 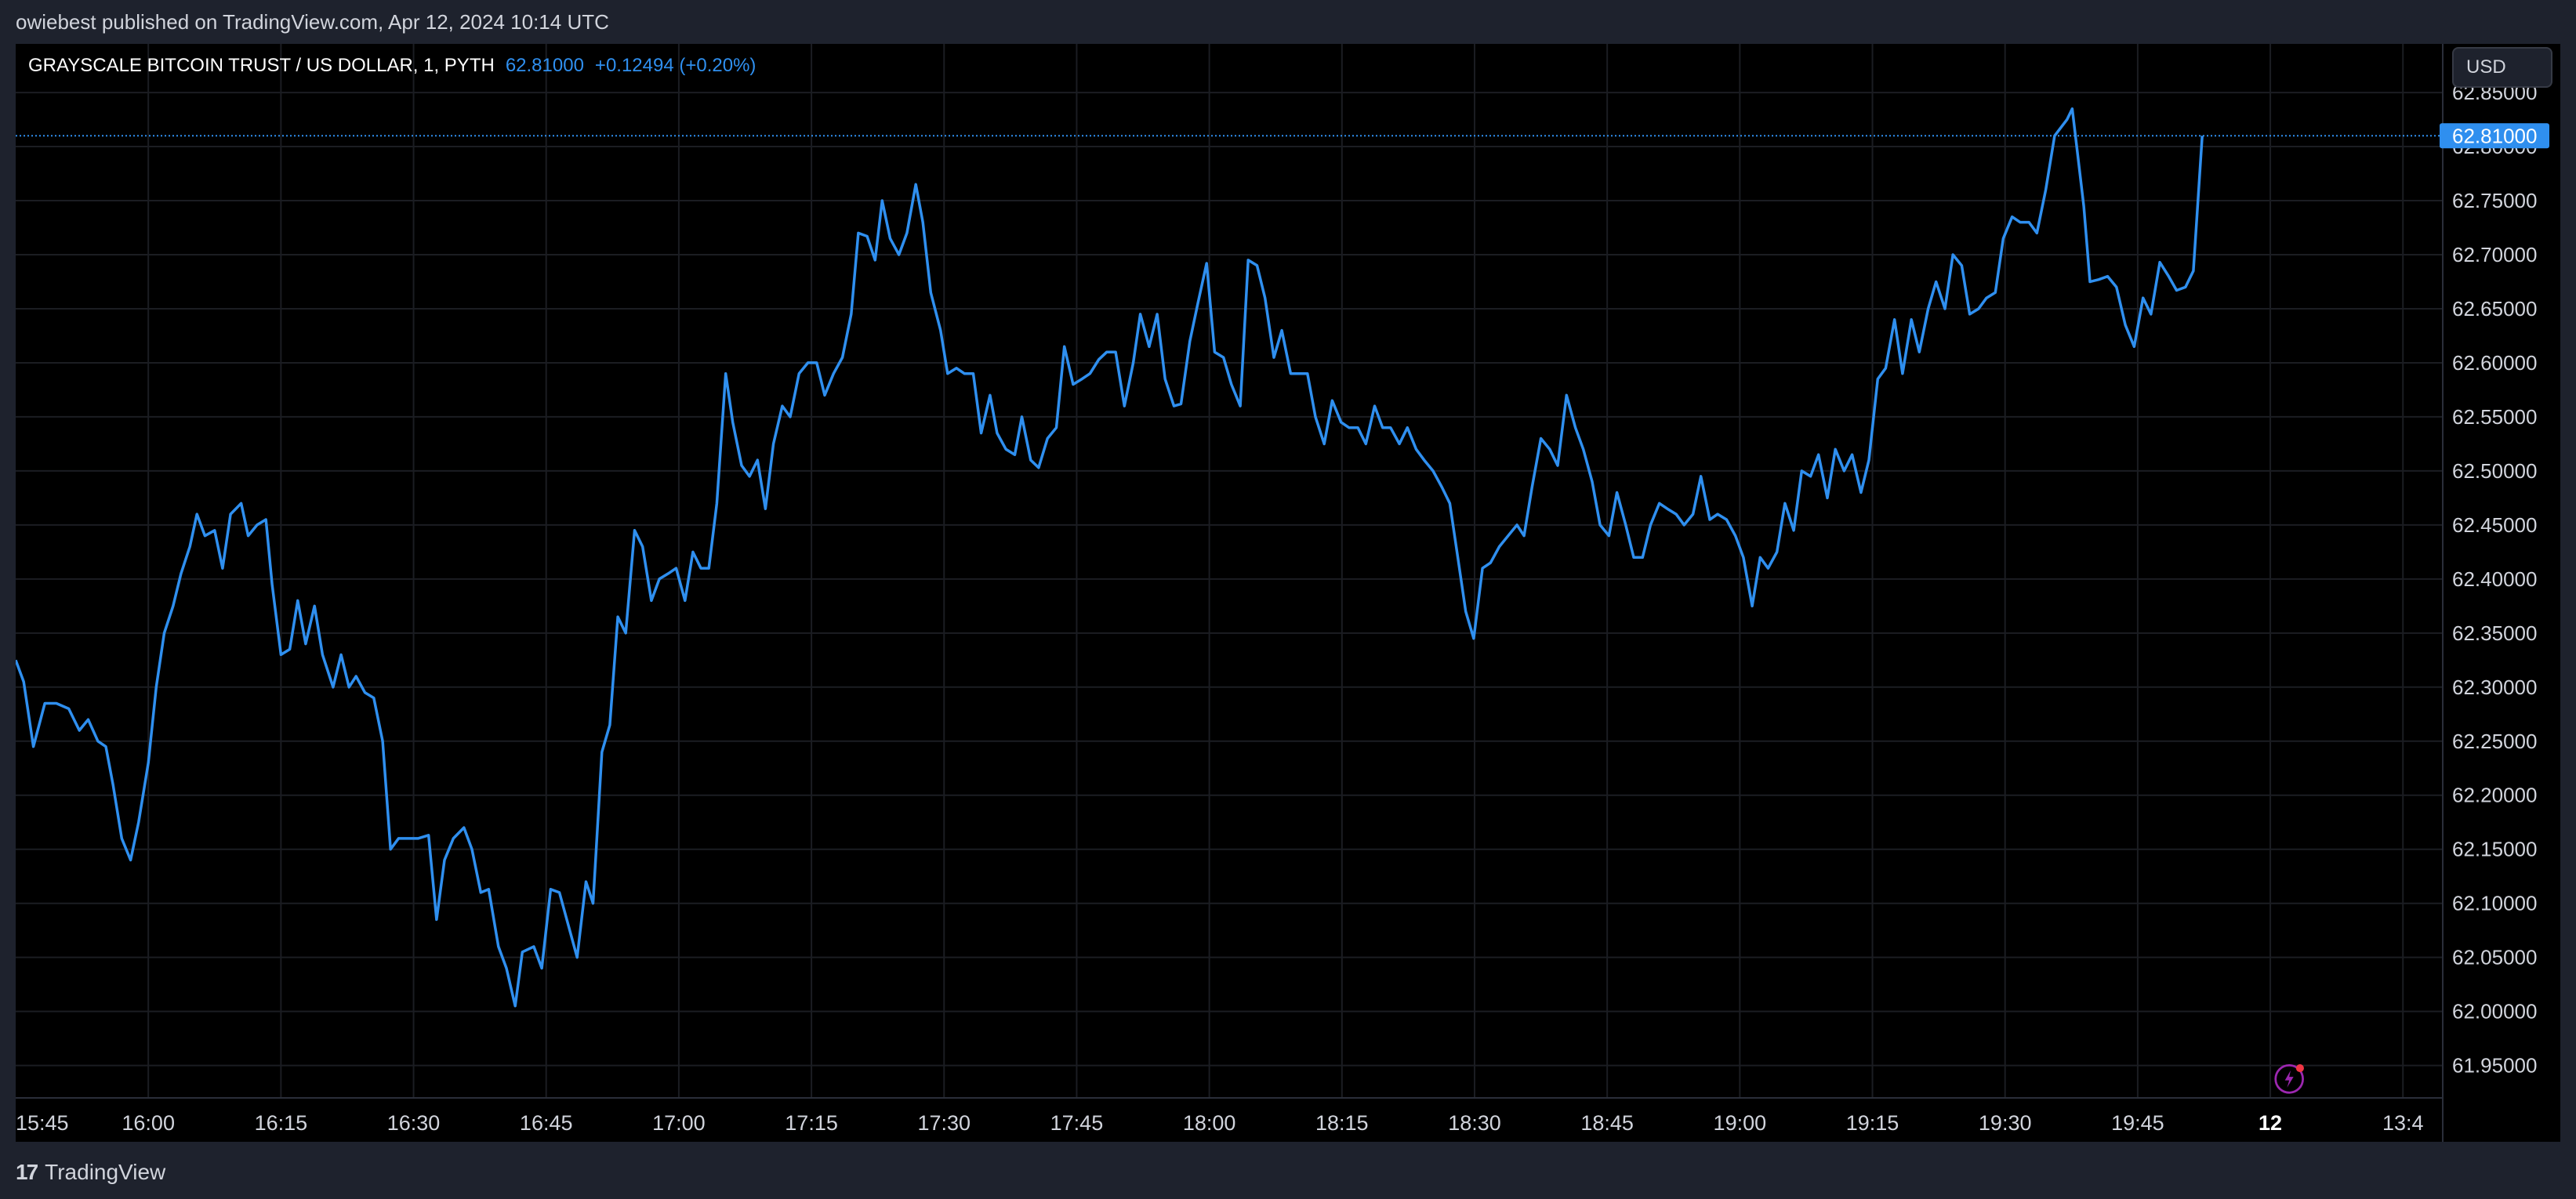 I want to click on x-tick-label: 18:45, so click(x=1607, y=1123).